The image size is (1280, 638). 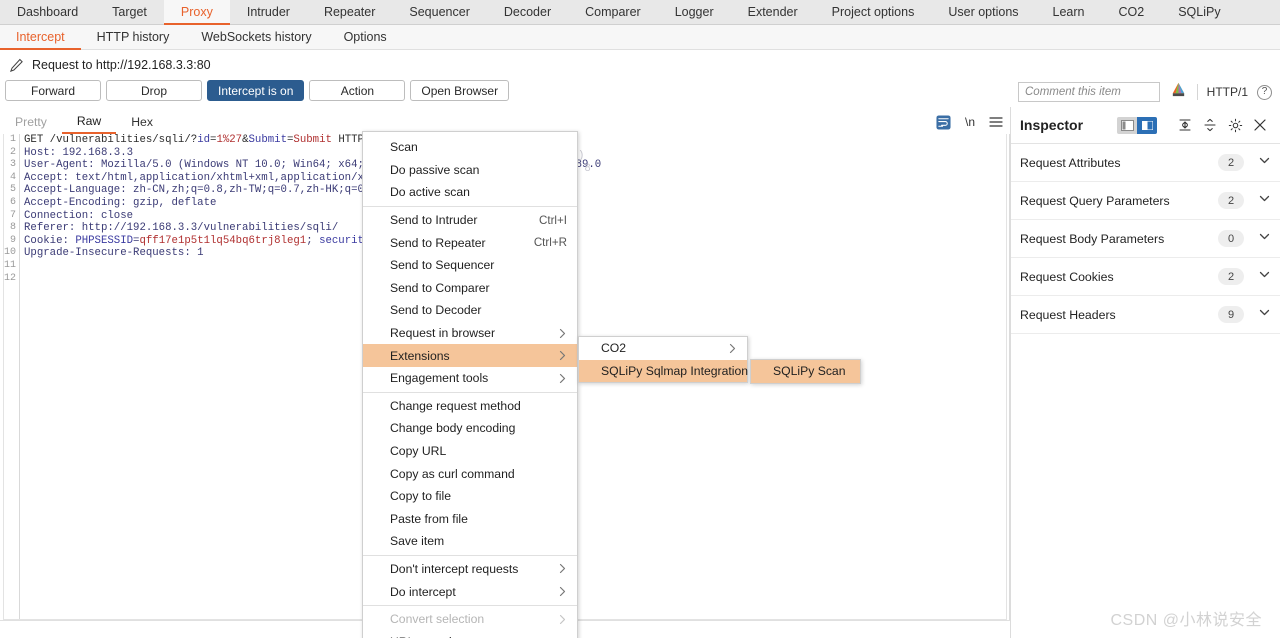 I want to click on main-tab-learn: Learn, so click(x=1069, y=12).